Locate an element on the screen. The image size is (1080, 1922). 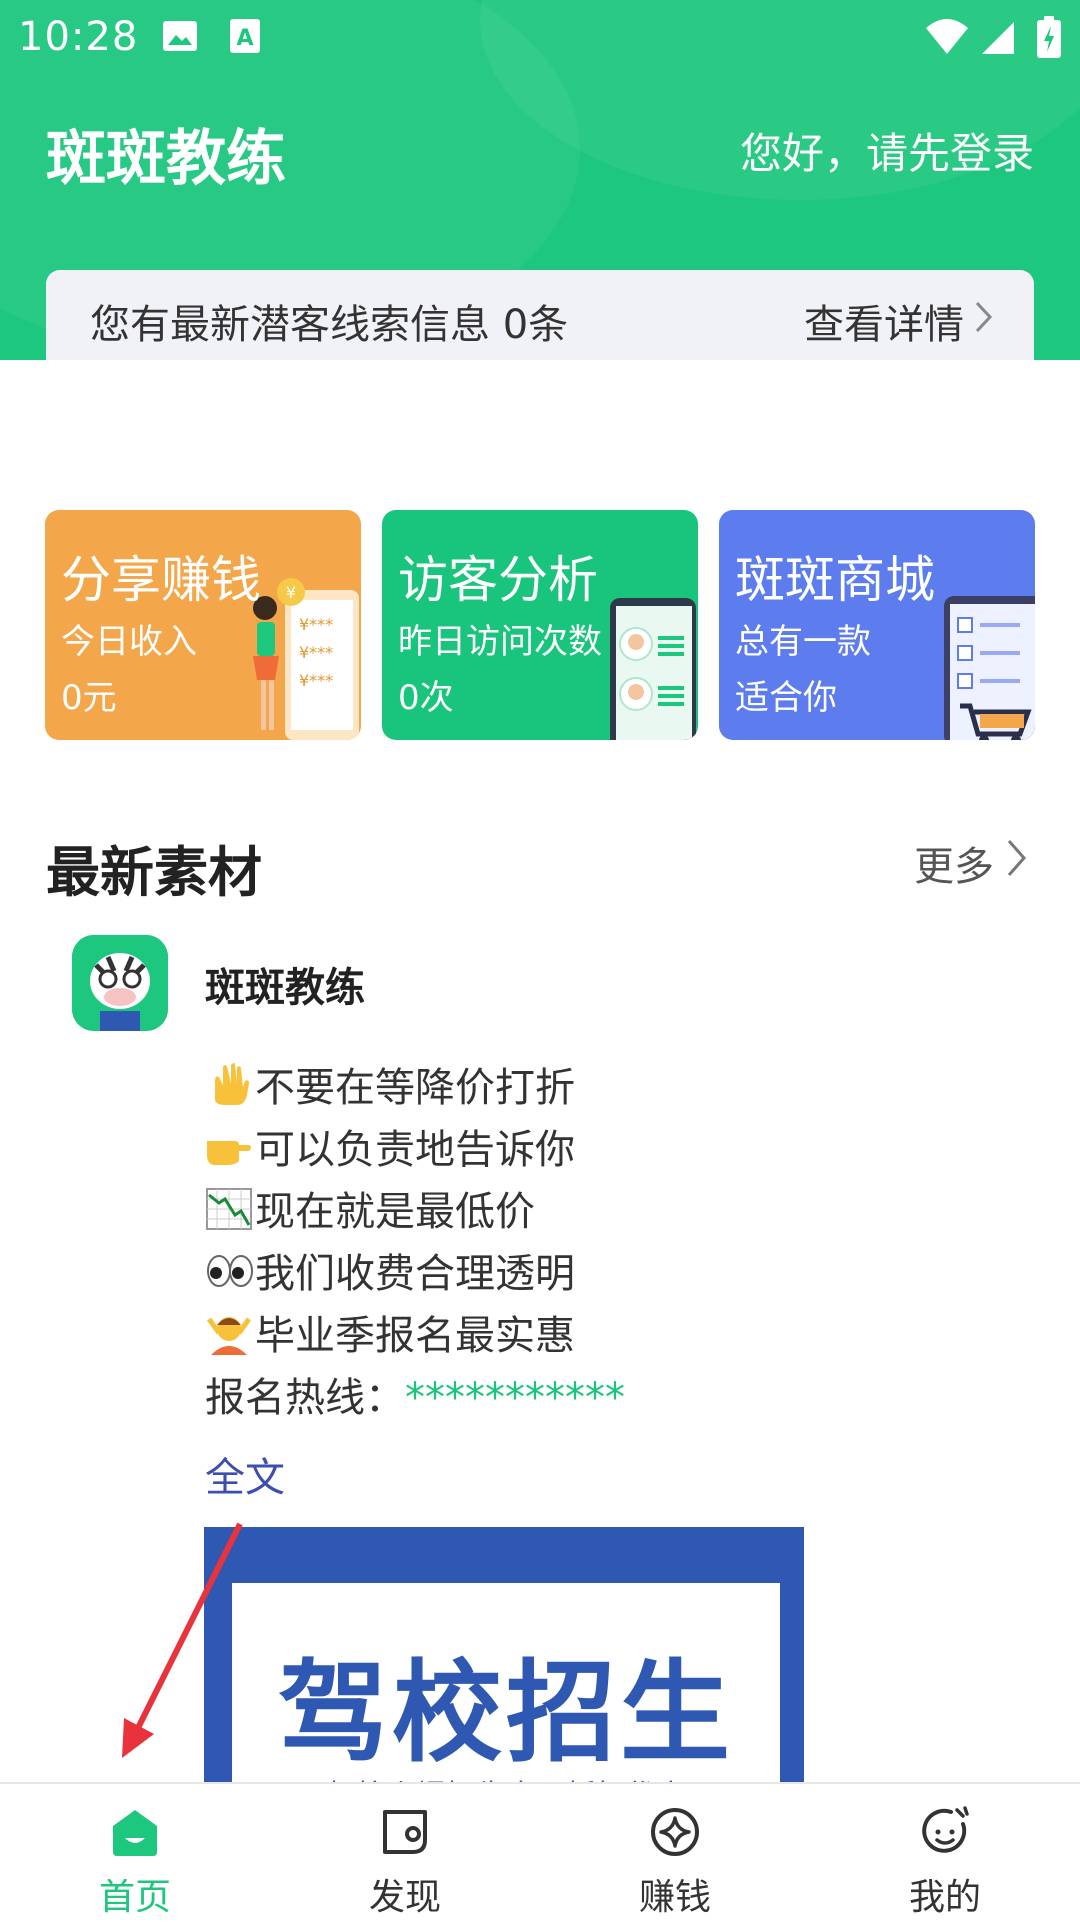
visitor-analysis-card: 访客分析 昨日访问次数 0次 is located at coordinates (540, 625).